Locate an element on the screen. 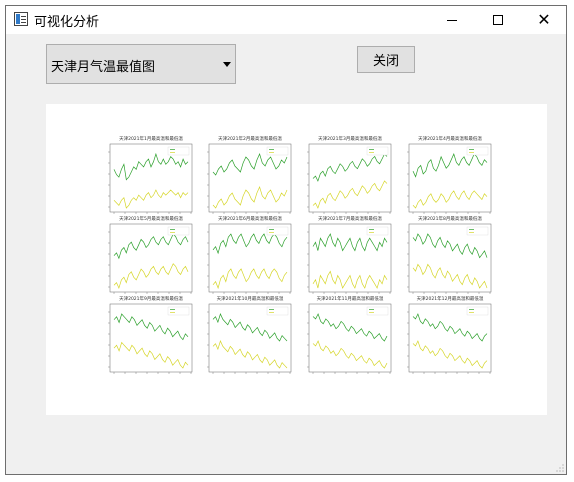 This screenshot has width=574, height=482. panel-title: 天津2021年8月最高温和最低温 is located at coordinates (450, 218).